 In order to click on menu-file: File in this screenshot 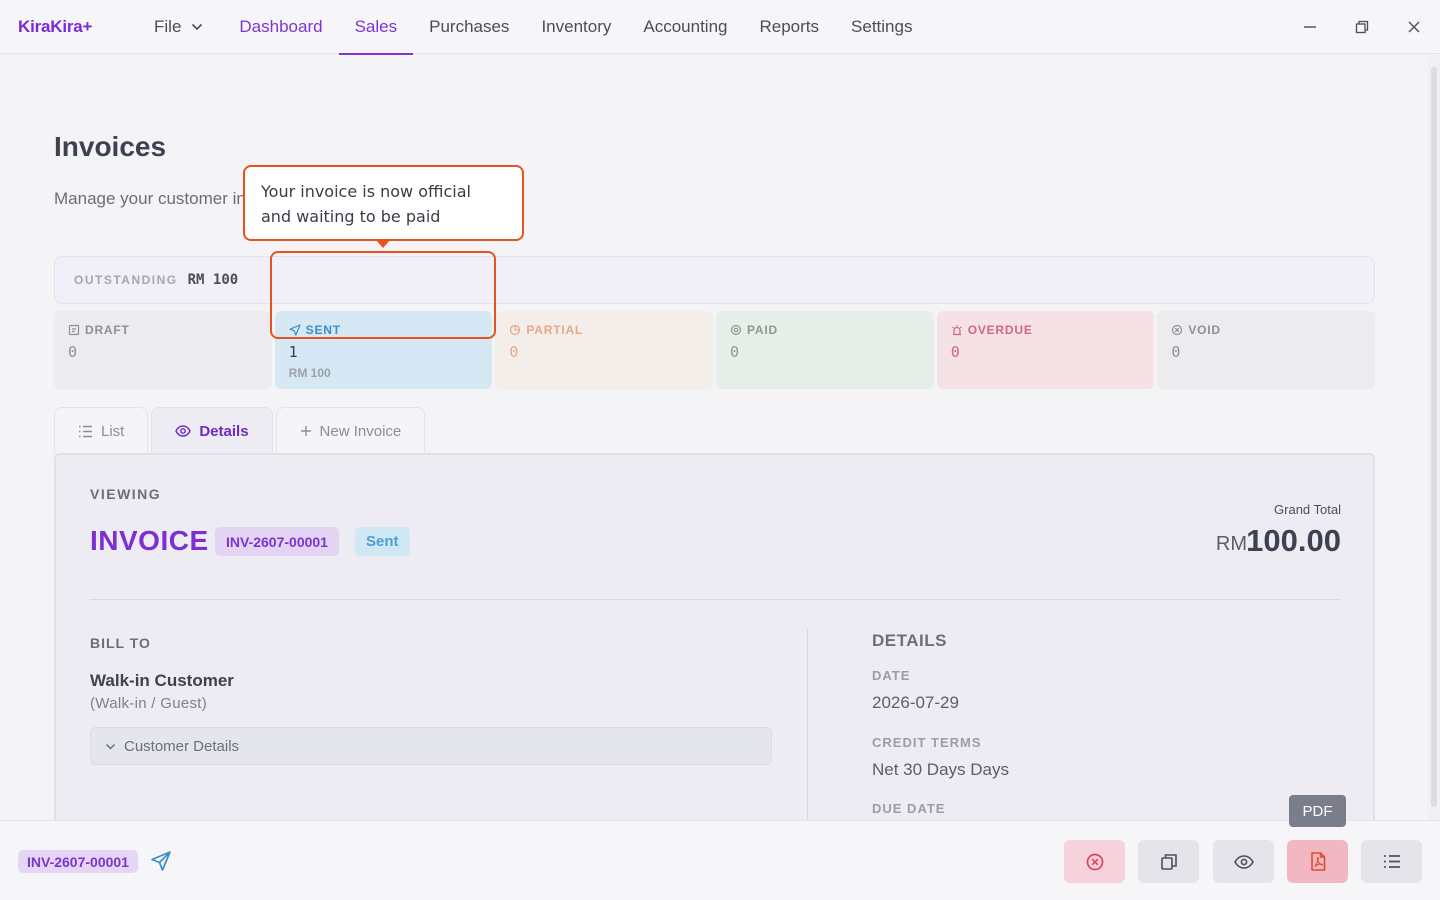, I will do `click(180, 27)`.